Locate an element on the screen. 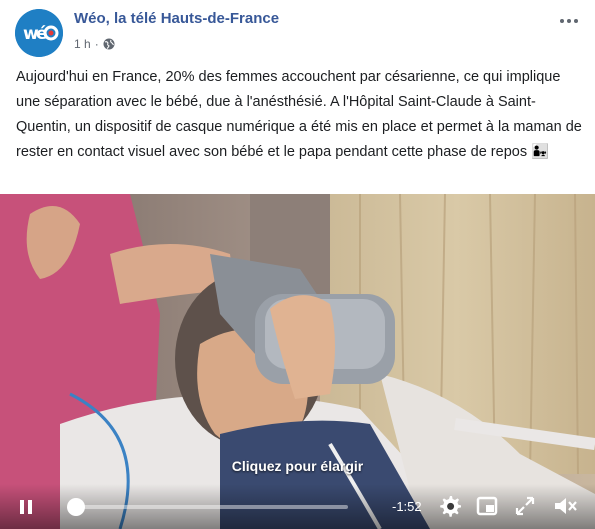 The height and width of the screenshot is (529, 595). post-header: w é Wéo, la télé Hauts-de-France 1 h · is located at coordinates (297, 30).